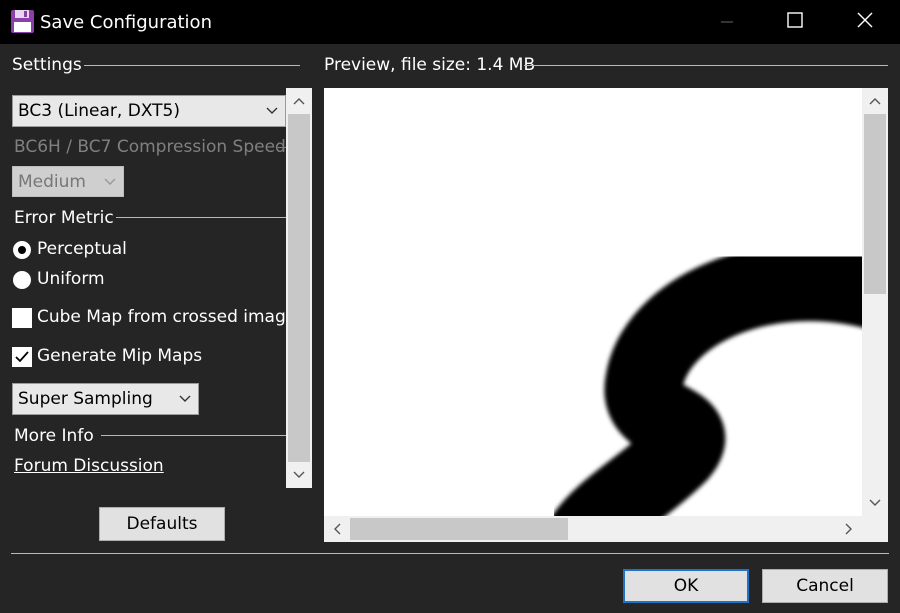 The image size is (900, 613). I want to click on mipmaps-label: Generate Mip Maps, so click(120, 356).